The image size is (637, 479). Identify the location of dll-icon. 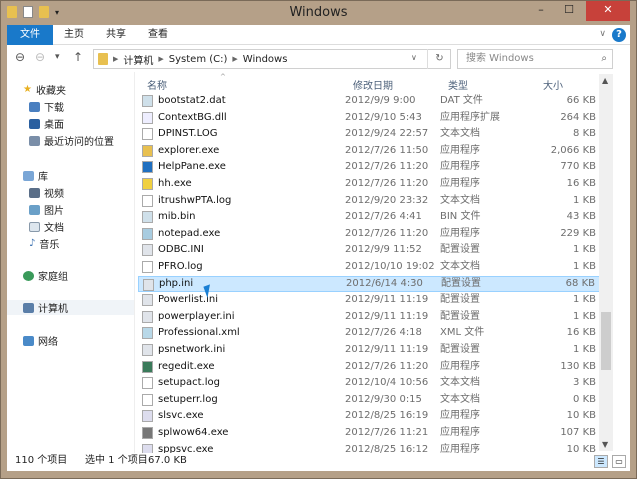
(147, 117).